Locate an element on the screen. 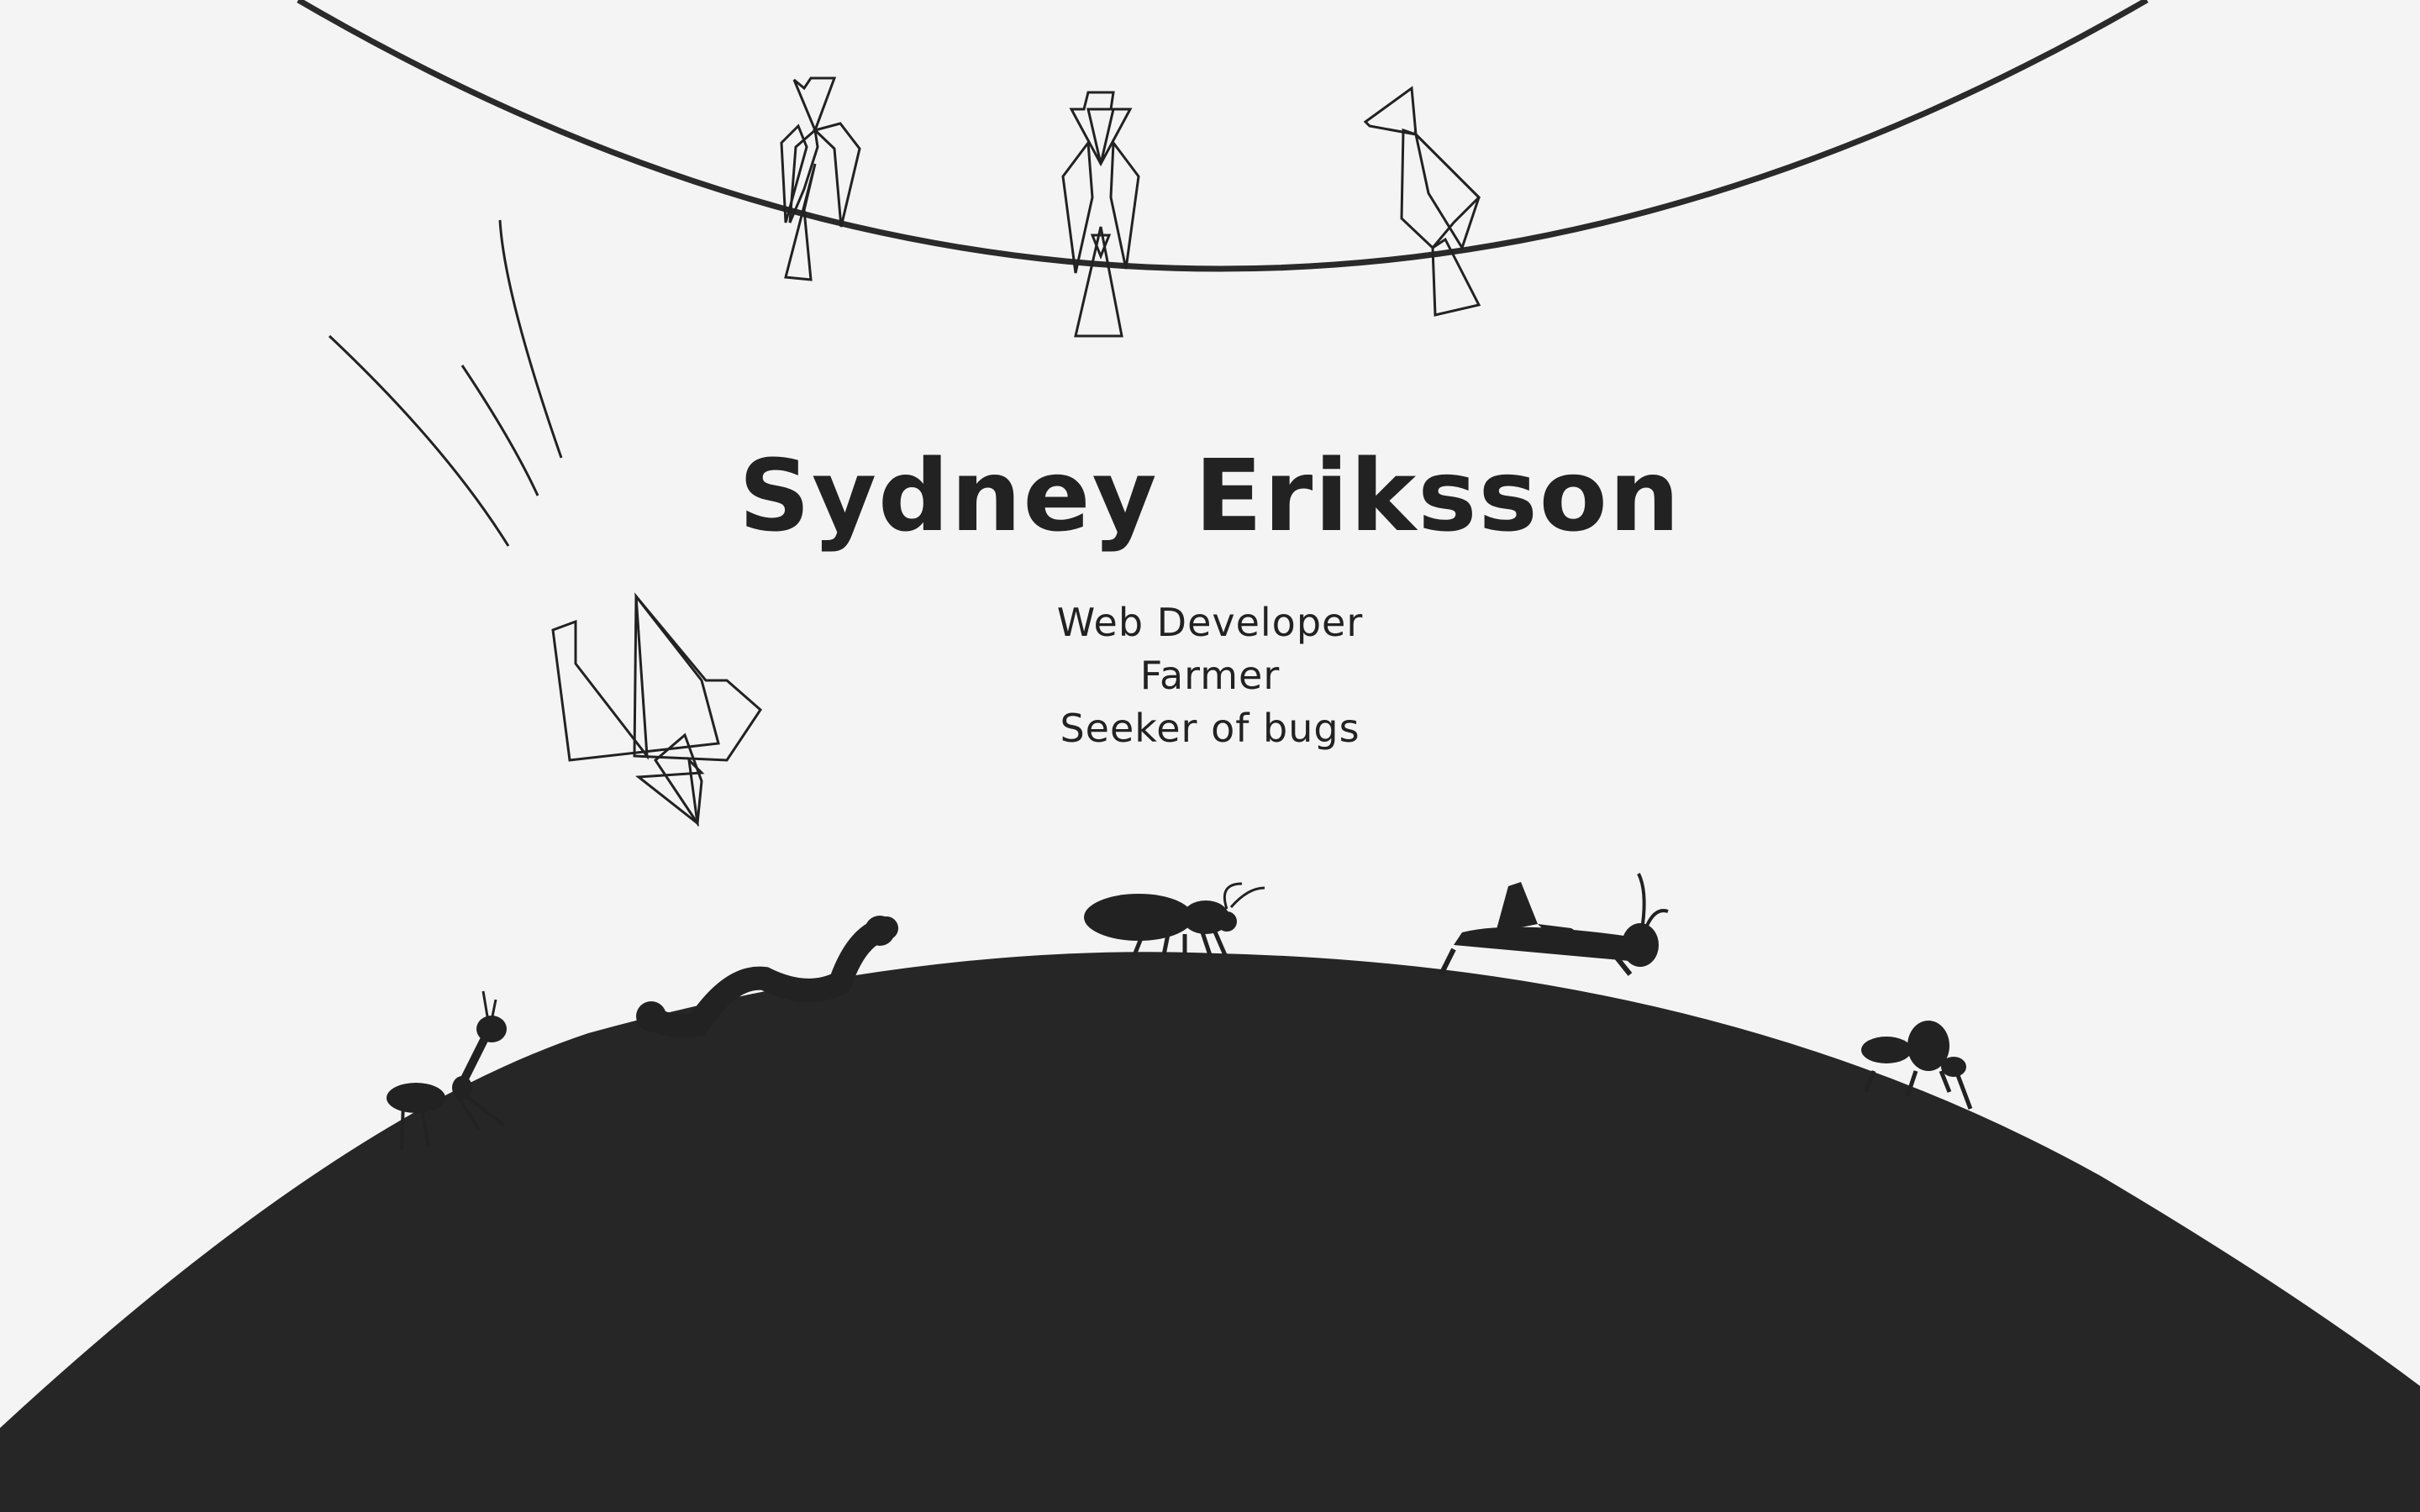 The width and height of the screenshot is (2420, 1512). person-name: Sydney Eriksson is located at coordinates (1210, 496).